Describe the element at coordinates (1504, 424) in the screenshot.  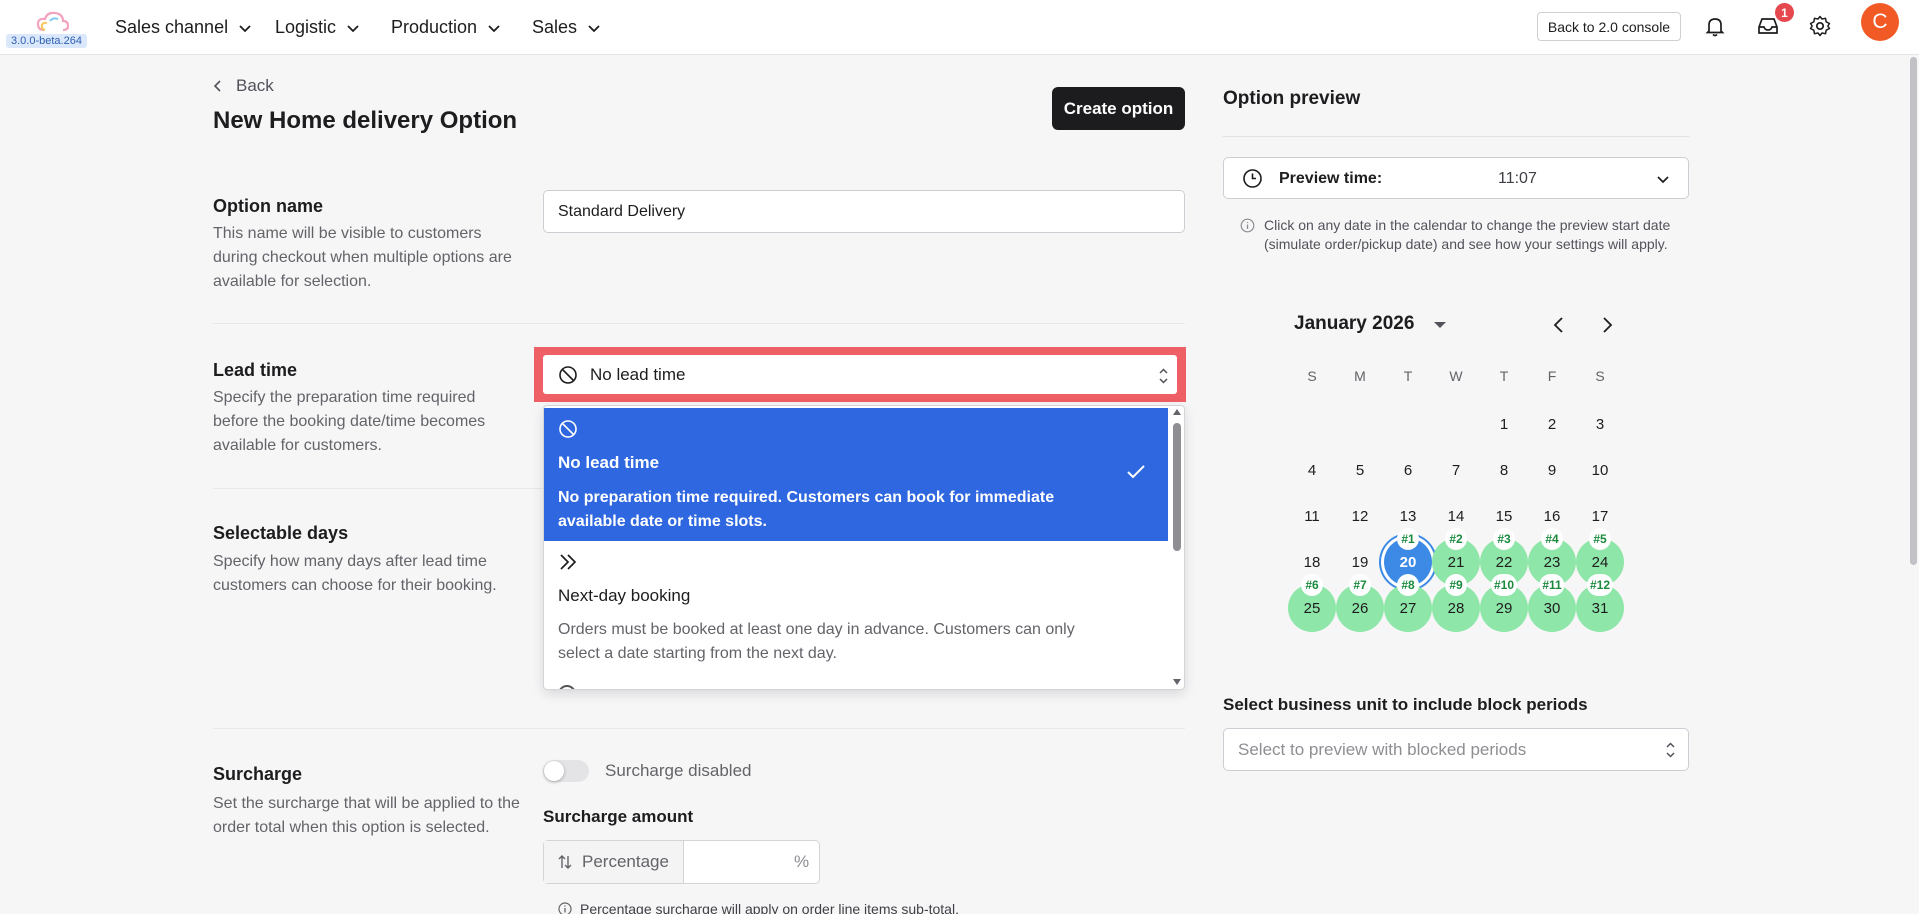
I see `calendar-day: 1` at that location.